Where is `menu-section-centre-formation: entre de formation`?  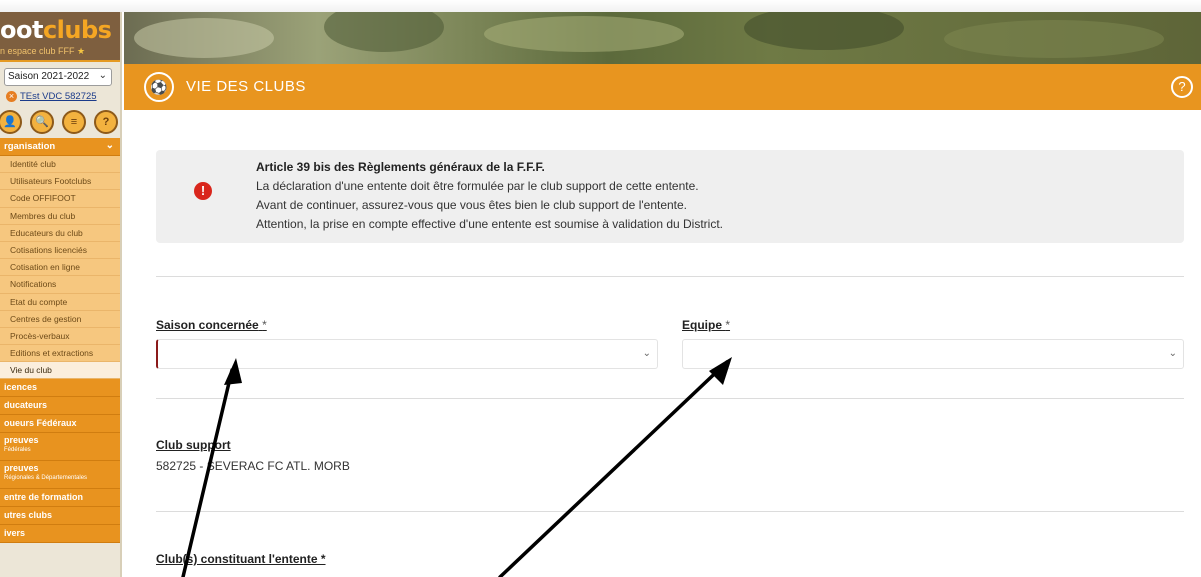 menu-section-centre-formation: entre de formation is located at coordinates (60, 498).